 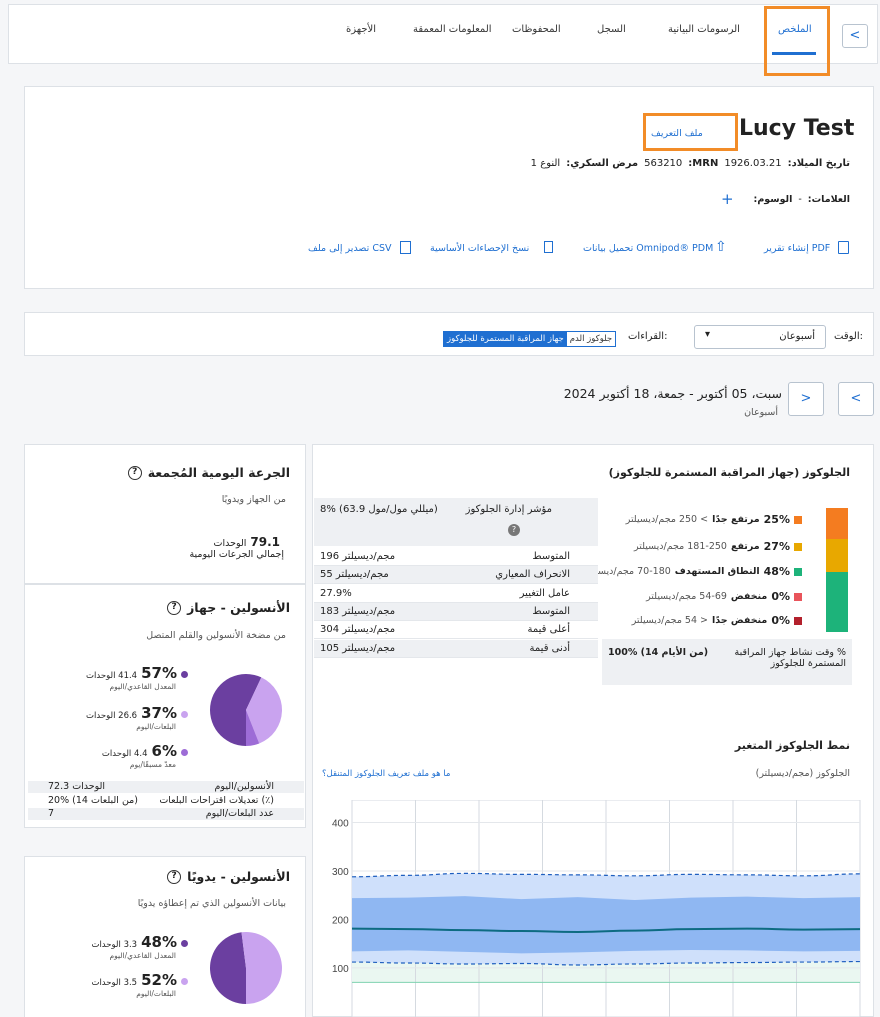 I want to click on agp-ytick: 100, so click(x=340, y=969).